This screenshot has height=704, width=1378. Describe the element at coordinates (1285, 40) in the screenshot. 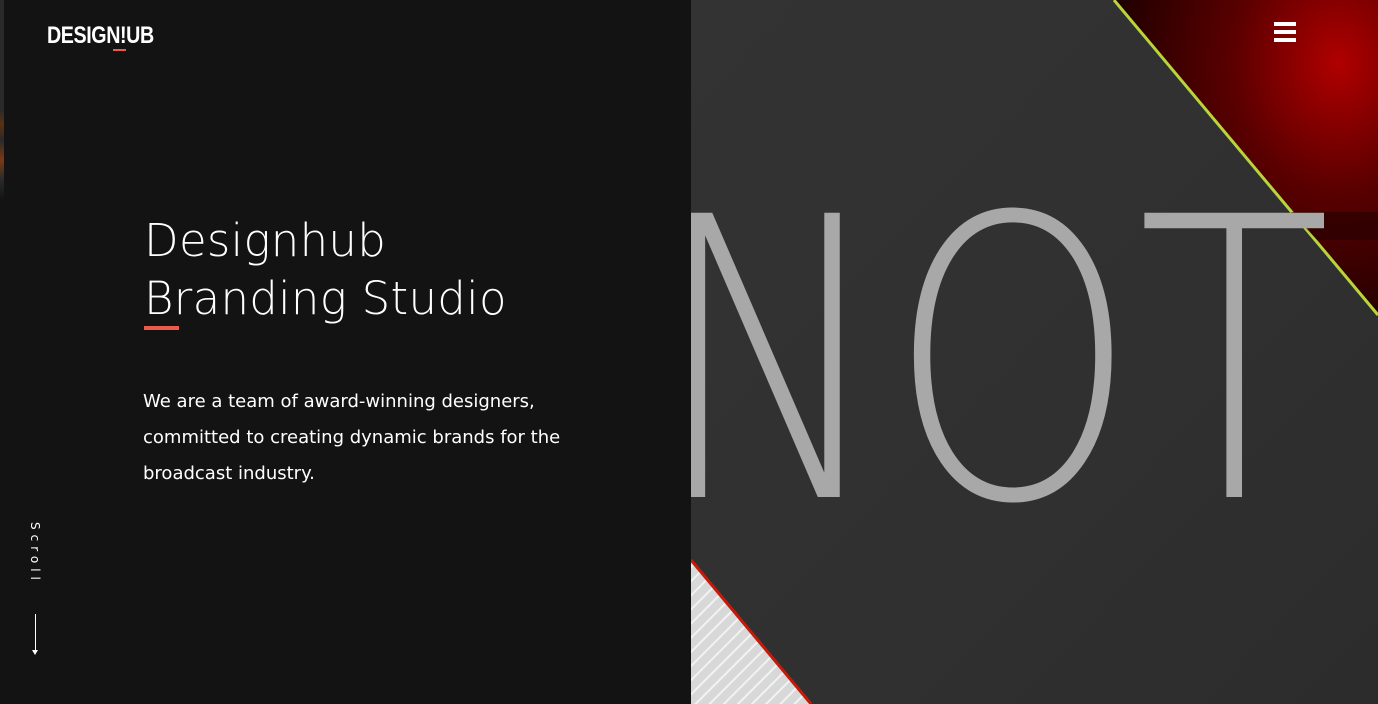

I see `menu-bar-bottom` at that location.